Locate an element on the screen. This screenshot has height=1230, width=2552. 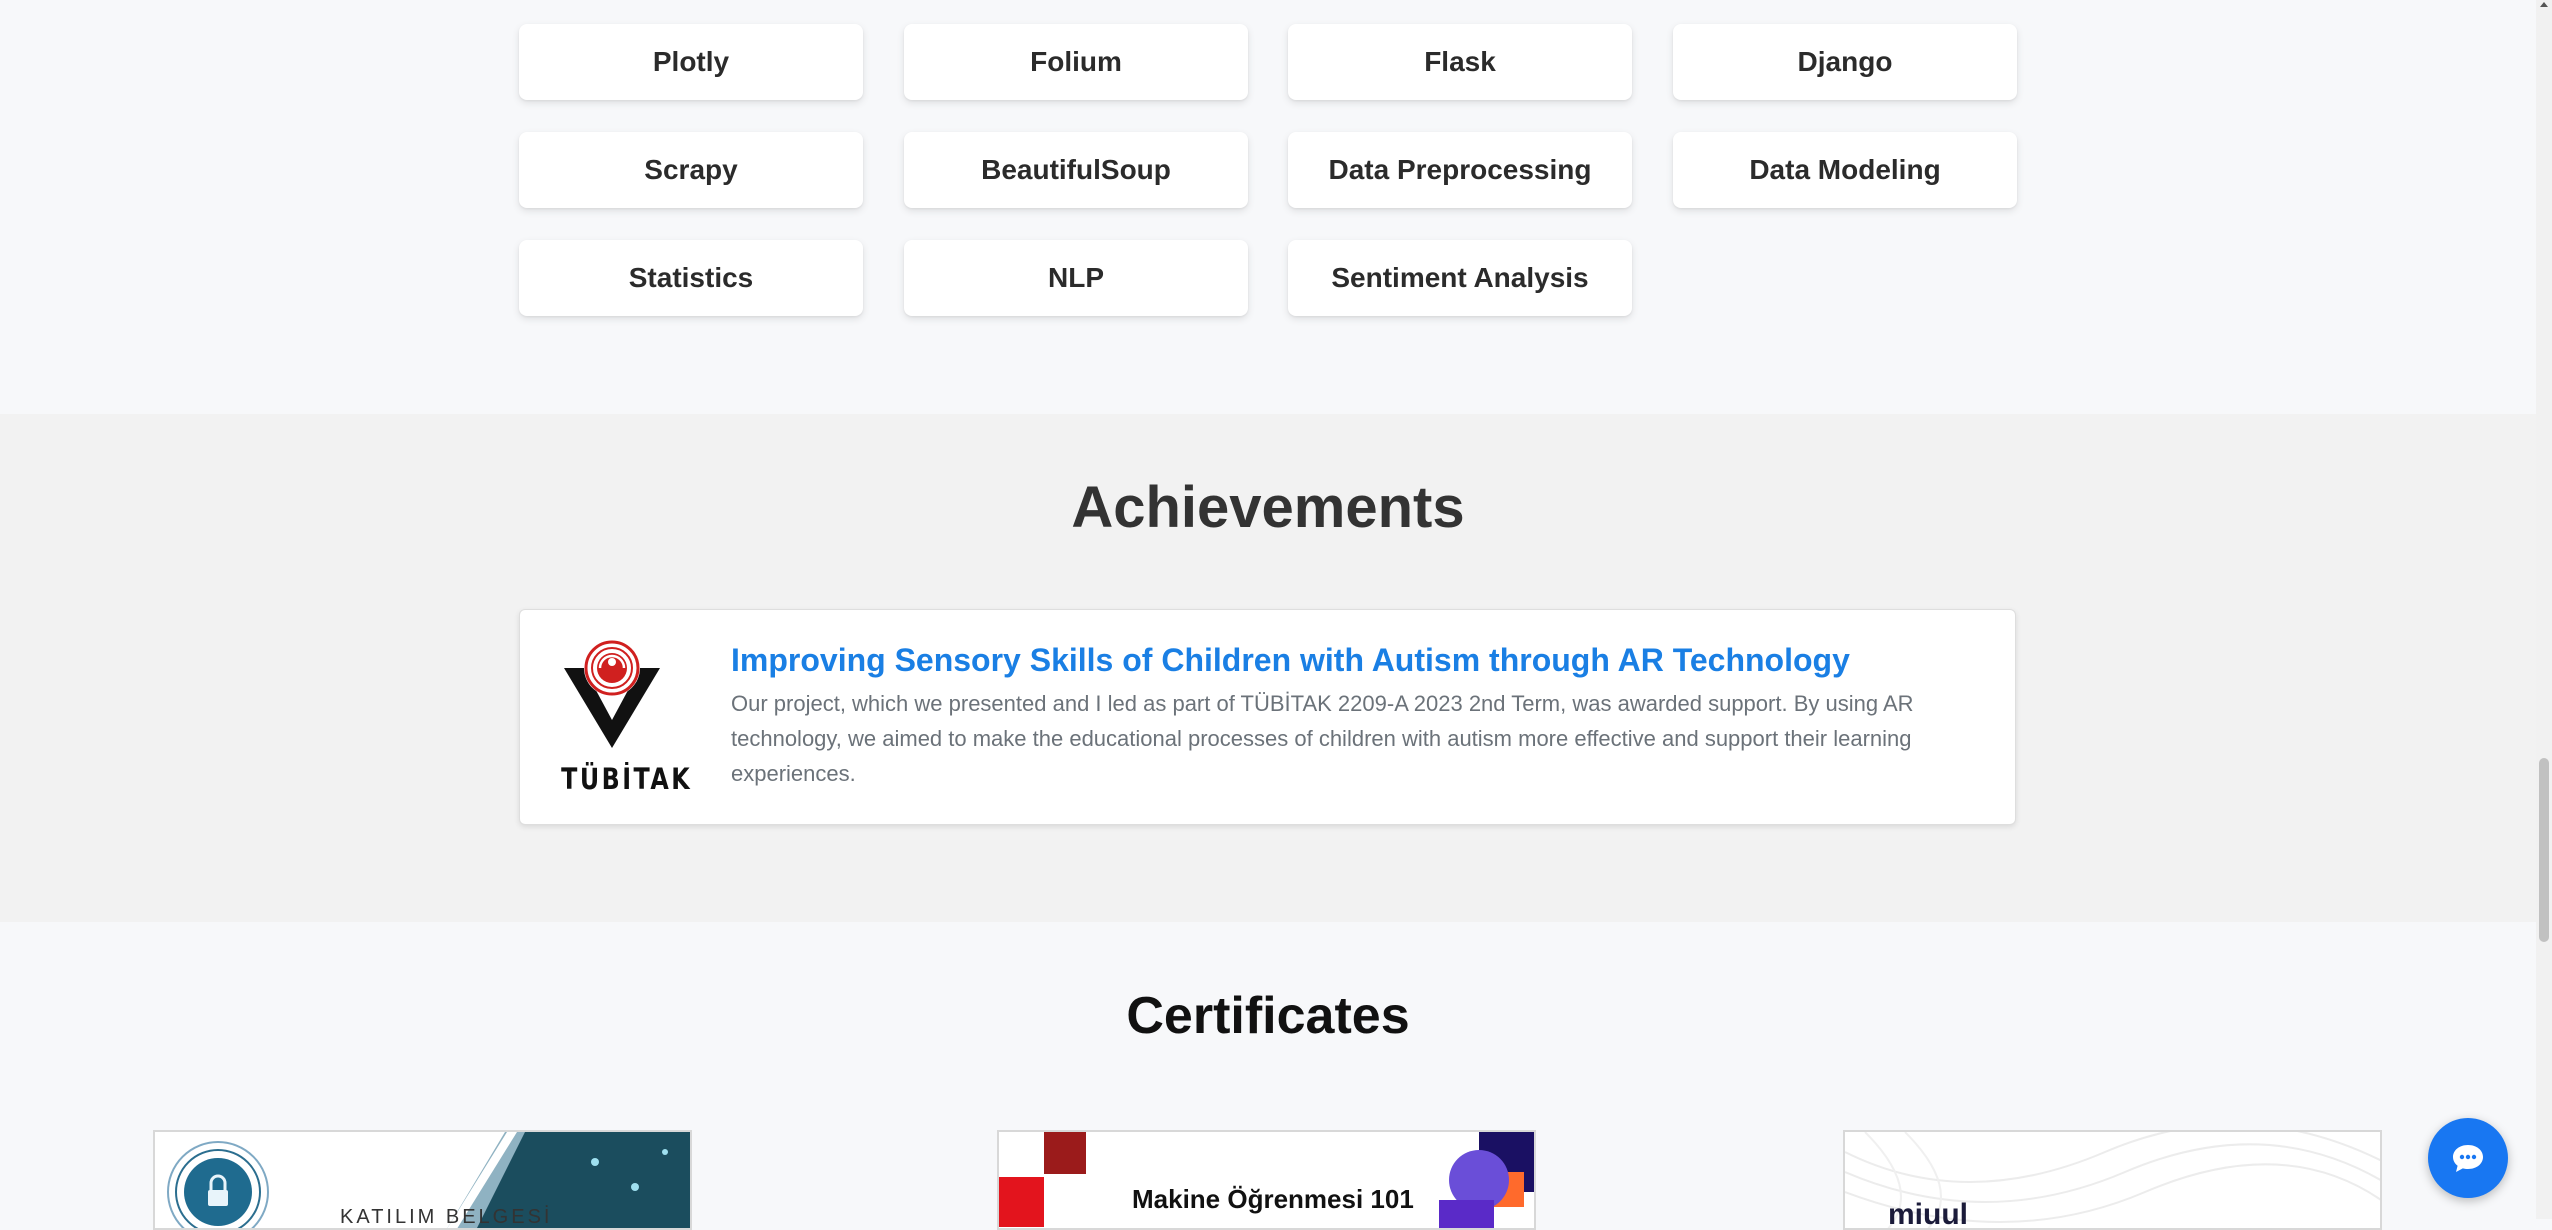
certificate-card-makine-ogrenmesi: Makine Öğrenmesi 101 is located at coordinates (1266, 1180).